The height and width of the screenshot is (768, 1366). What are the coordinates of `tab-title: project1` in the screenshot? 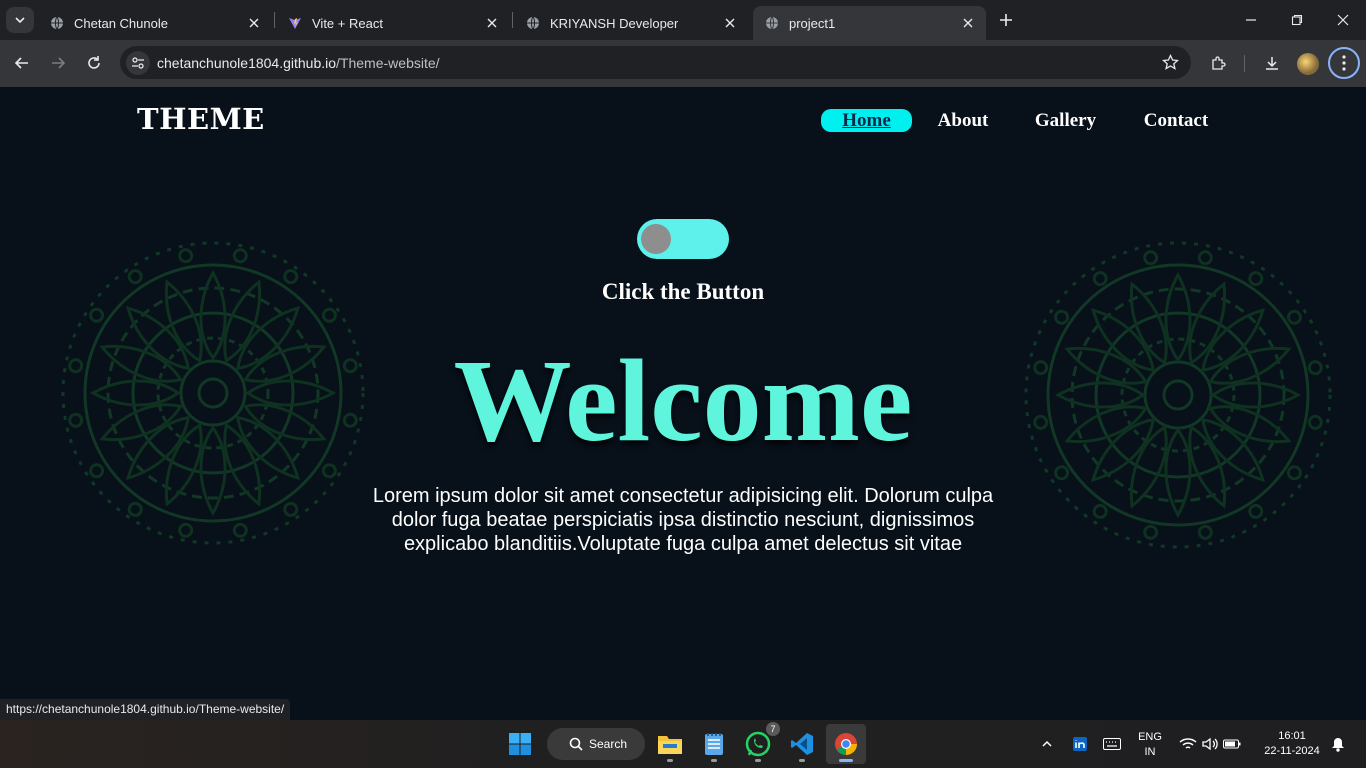 It's located at (812, 23).